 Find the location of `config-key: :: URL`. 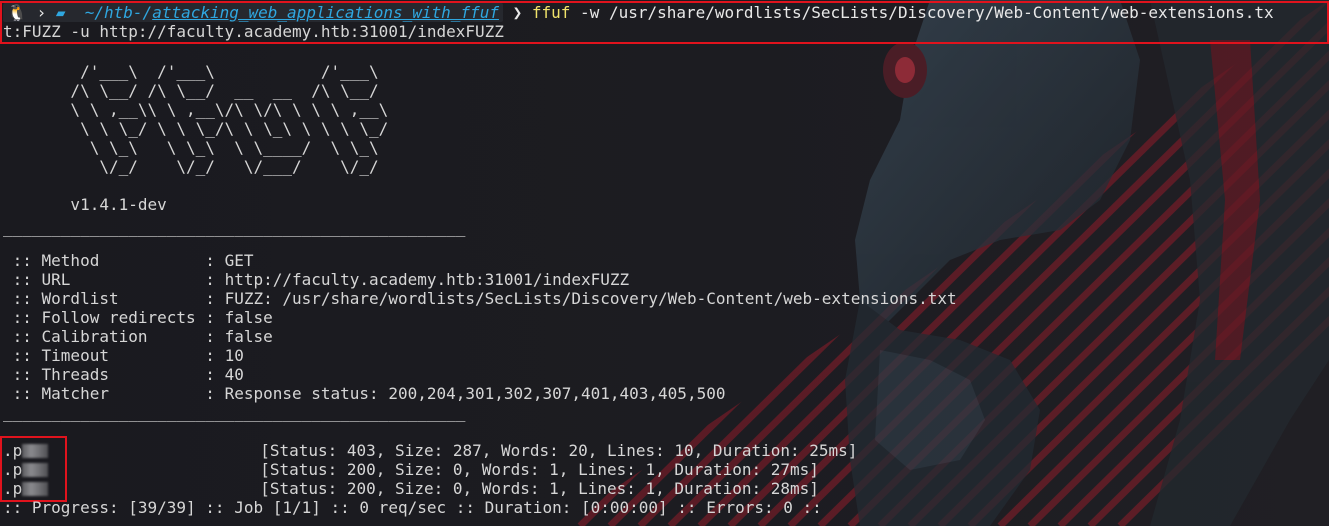

config-key: :: URL is located at coordinates (104, 279).